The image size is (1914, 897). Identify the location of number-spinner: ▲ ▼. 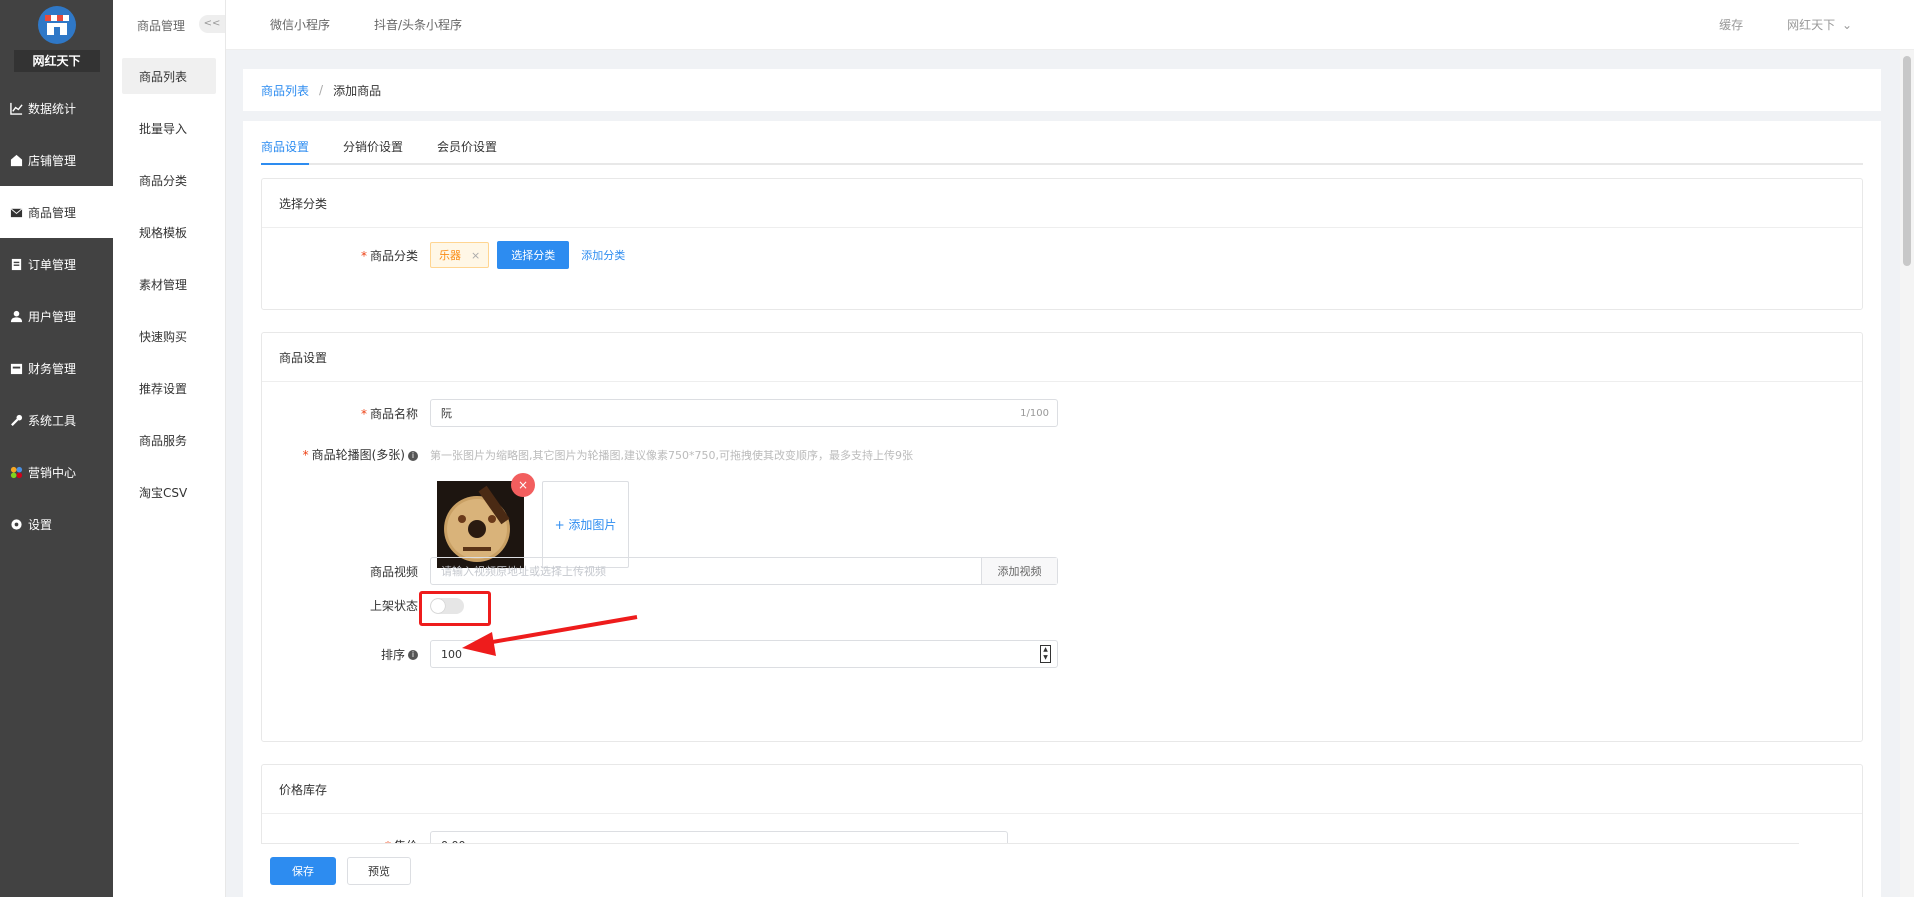
(1045, 654).